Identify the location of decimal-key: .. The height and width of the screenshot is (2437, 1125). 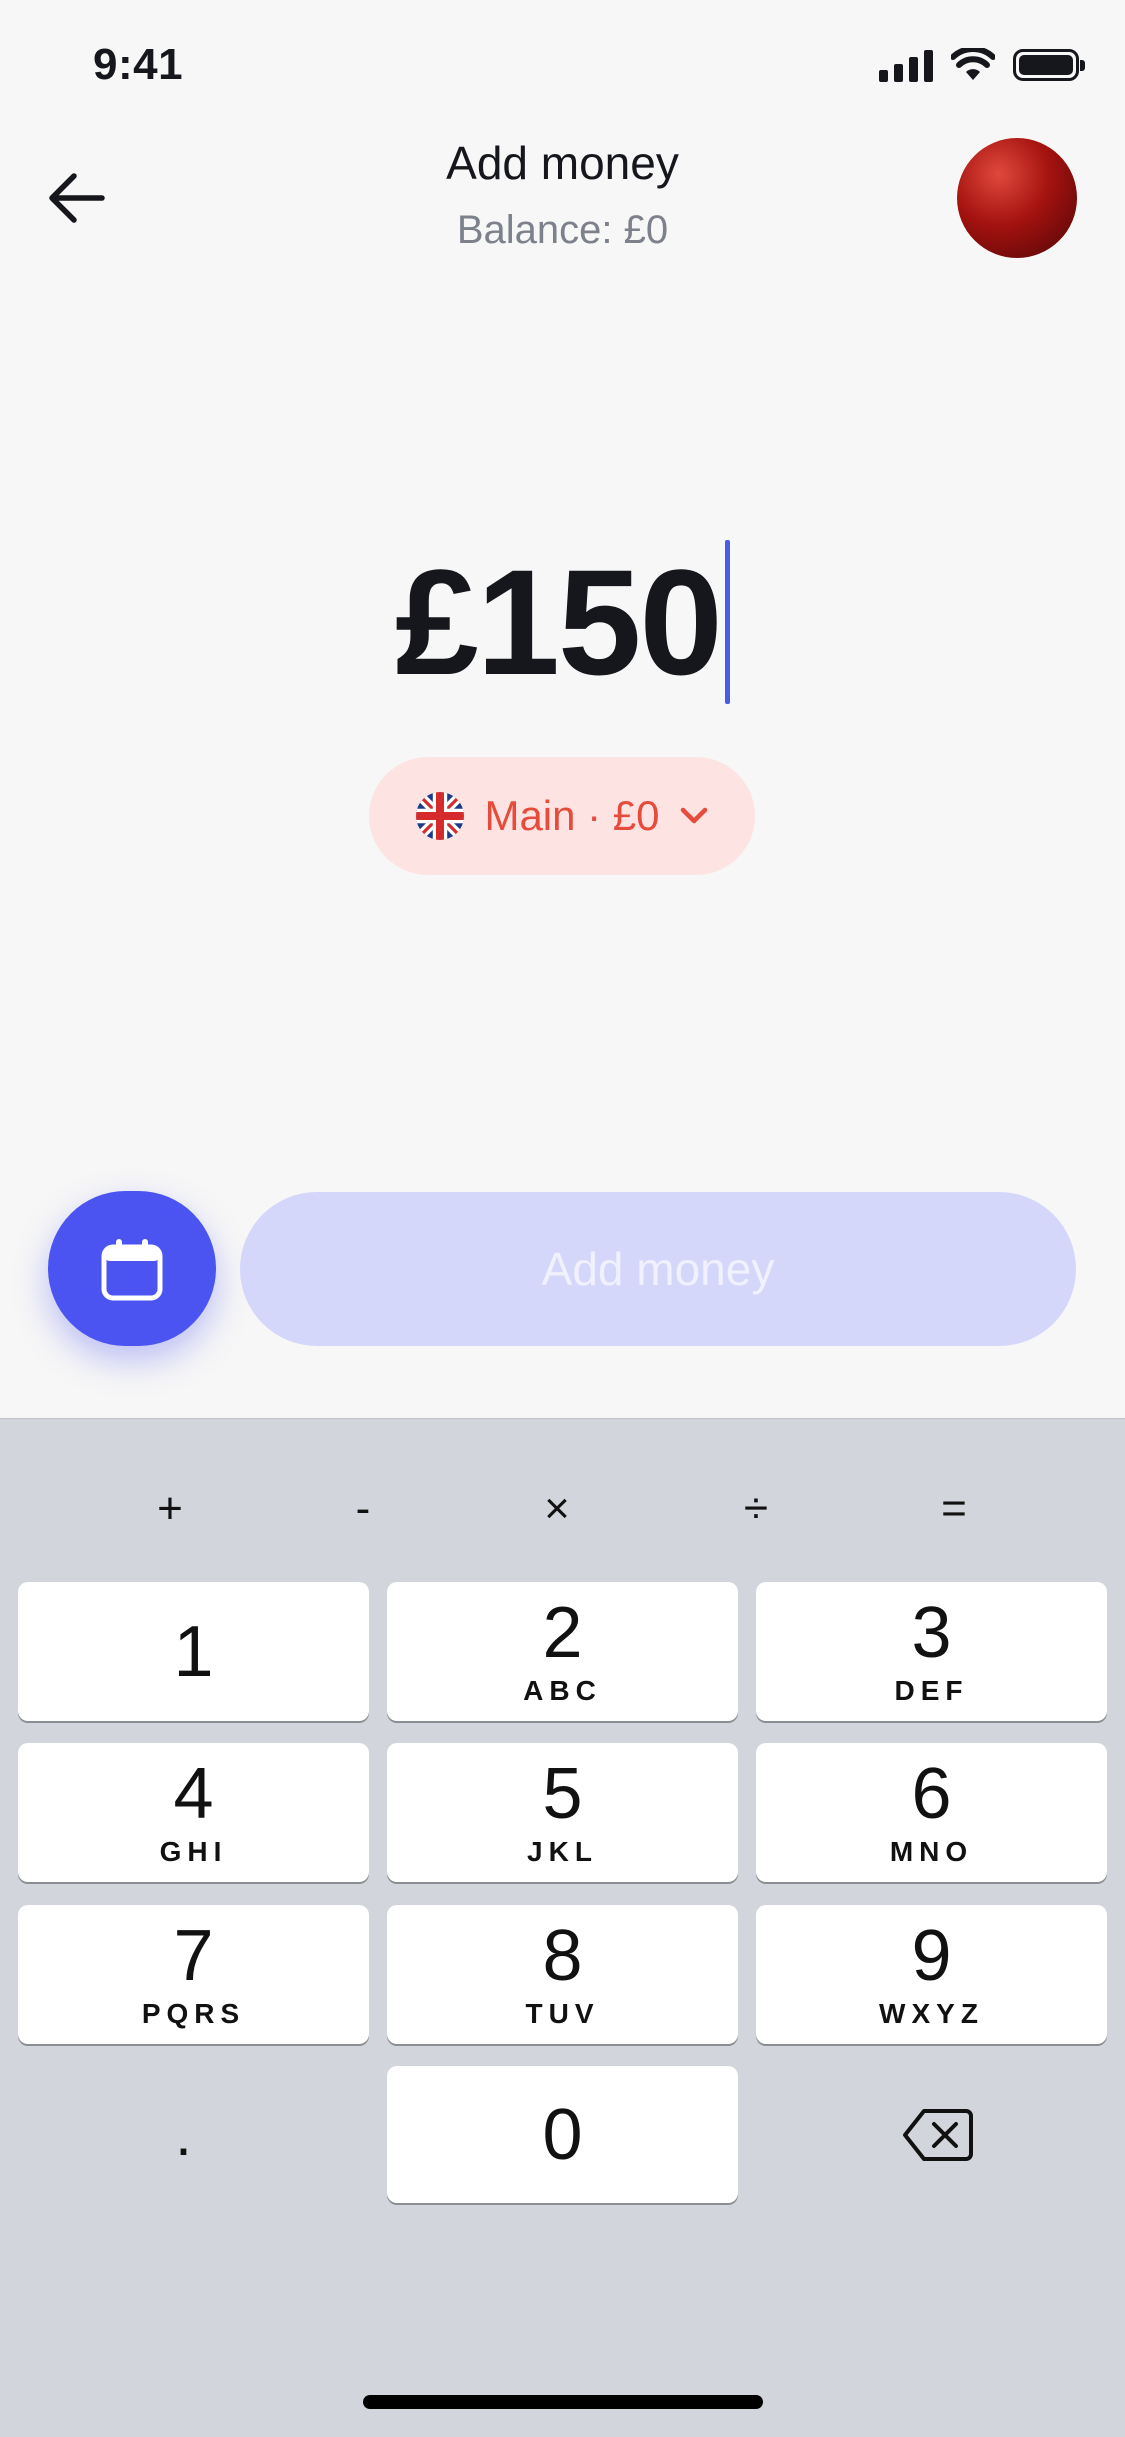
(183, 2134).